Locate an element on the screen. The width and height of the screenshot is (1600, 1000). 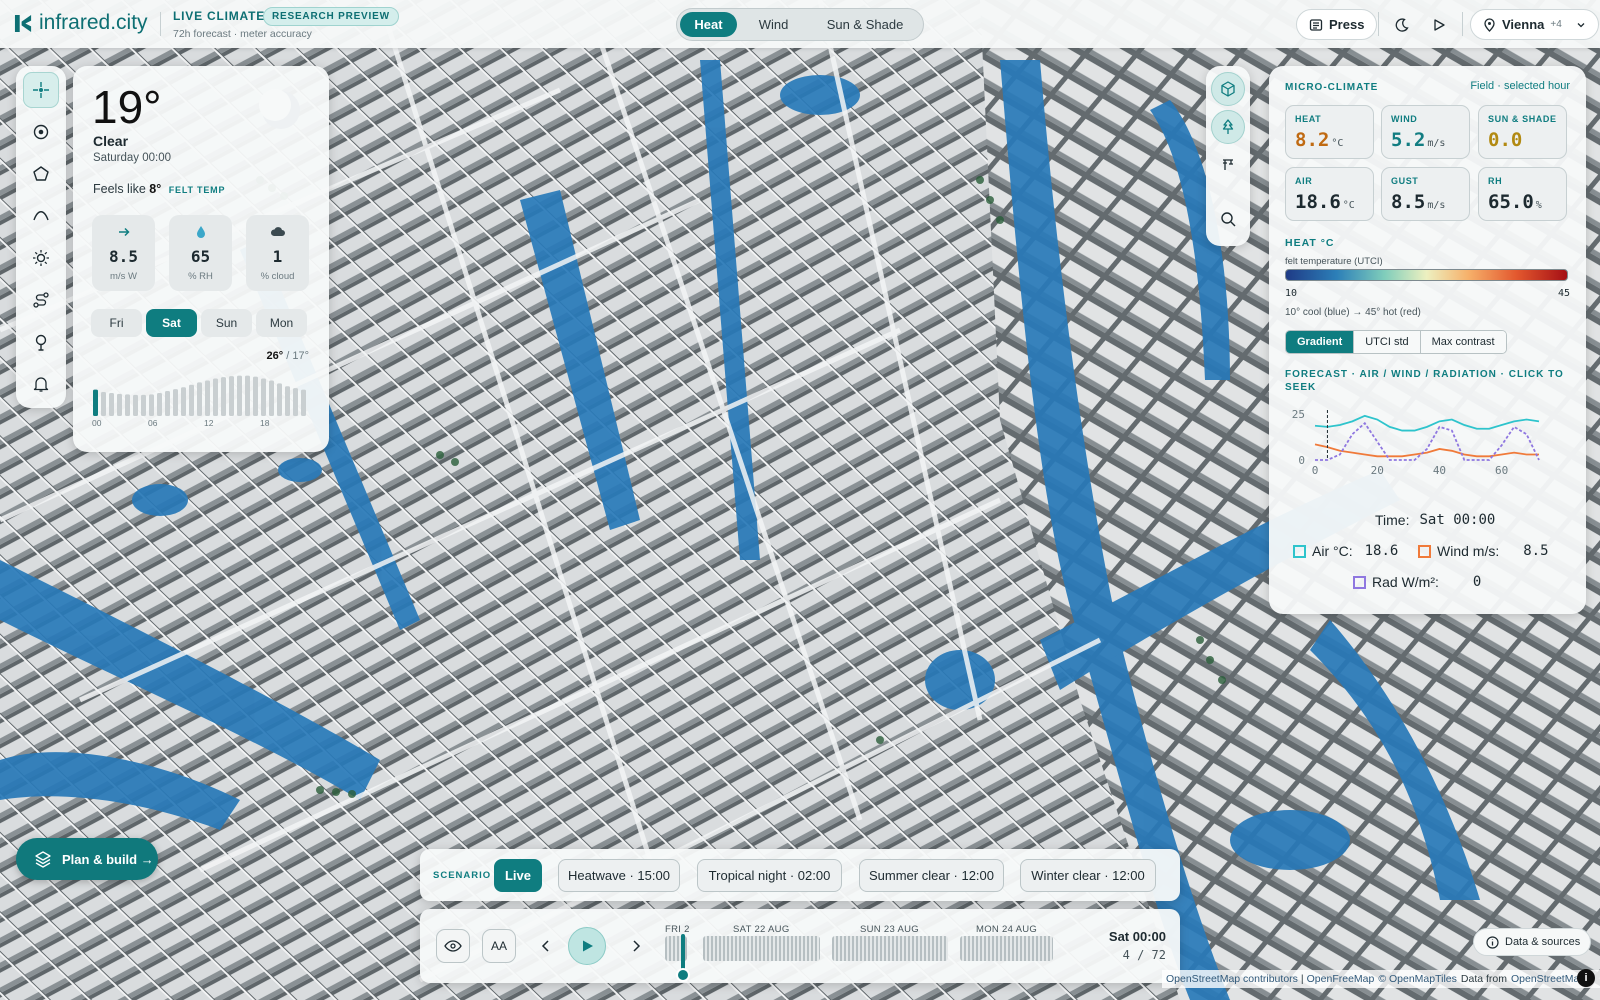
legend-air: Air °C: 18.6 is located at coordinates (1345, 551).